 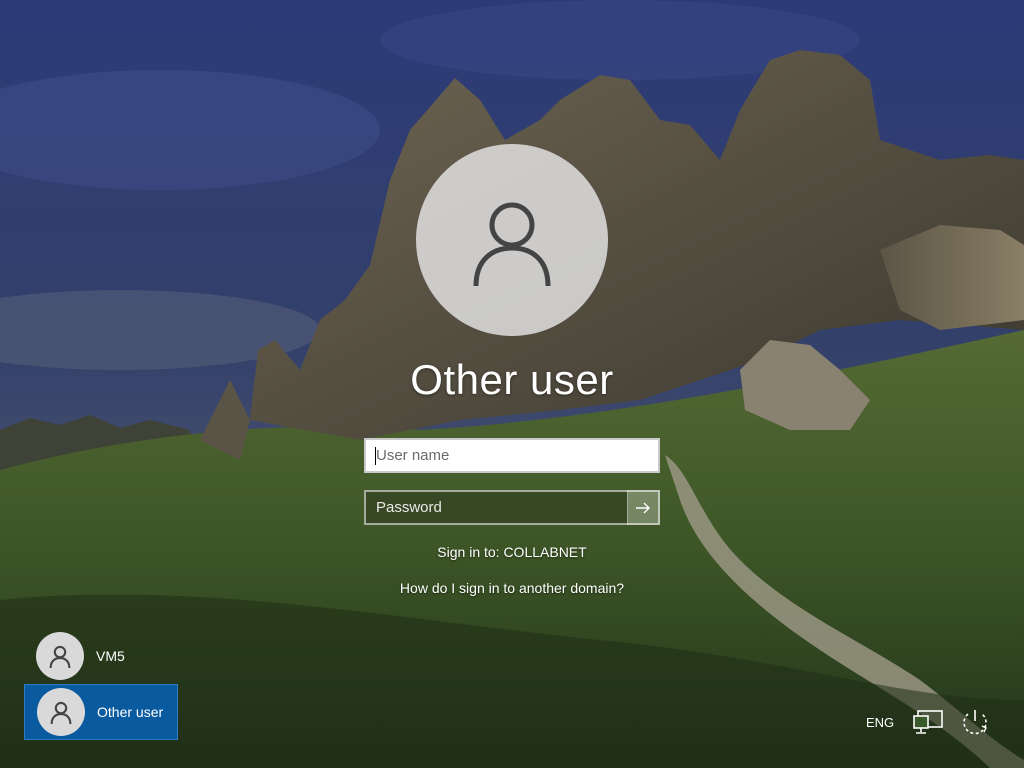 I want to click on user-avatar-large, so click(x=512, y=240).